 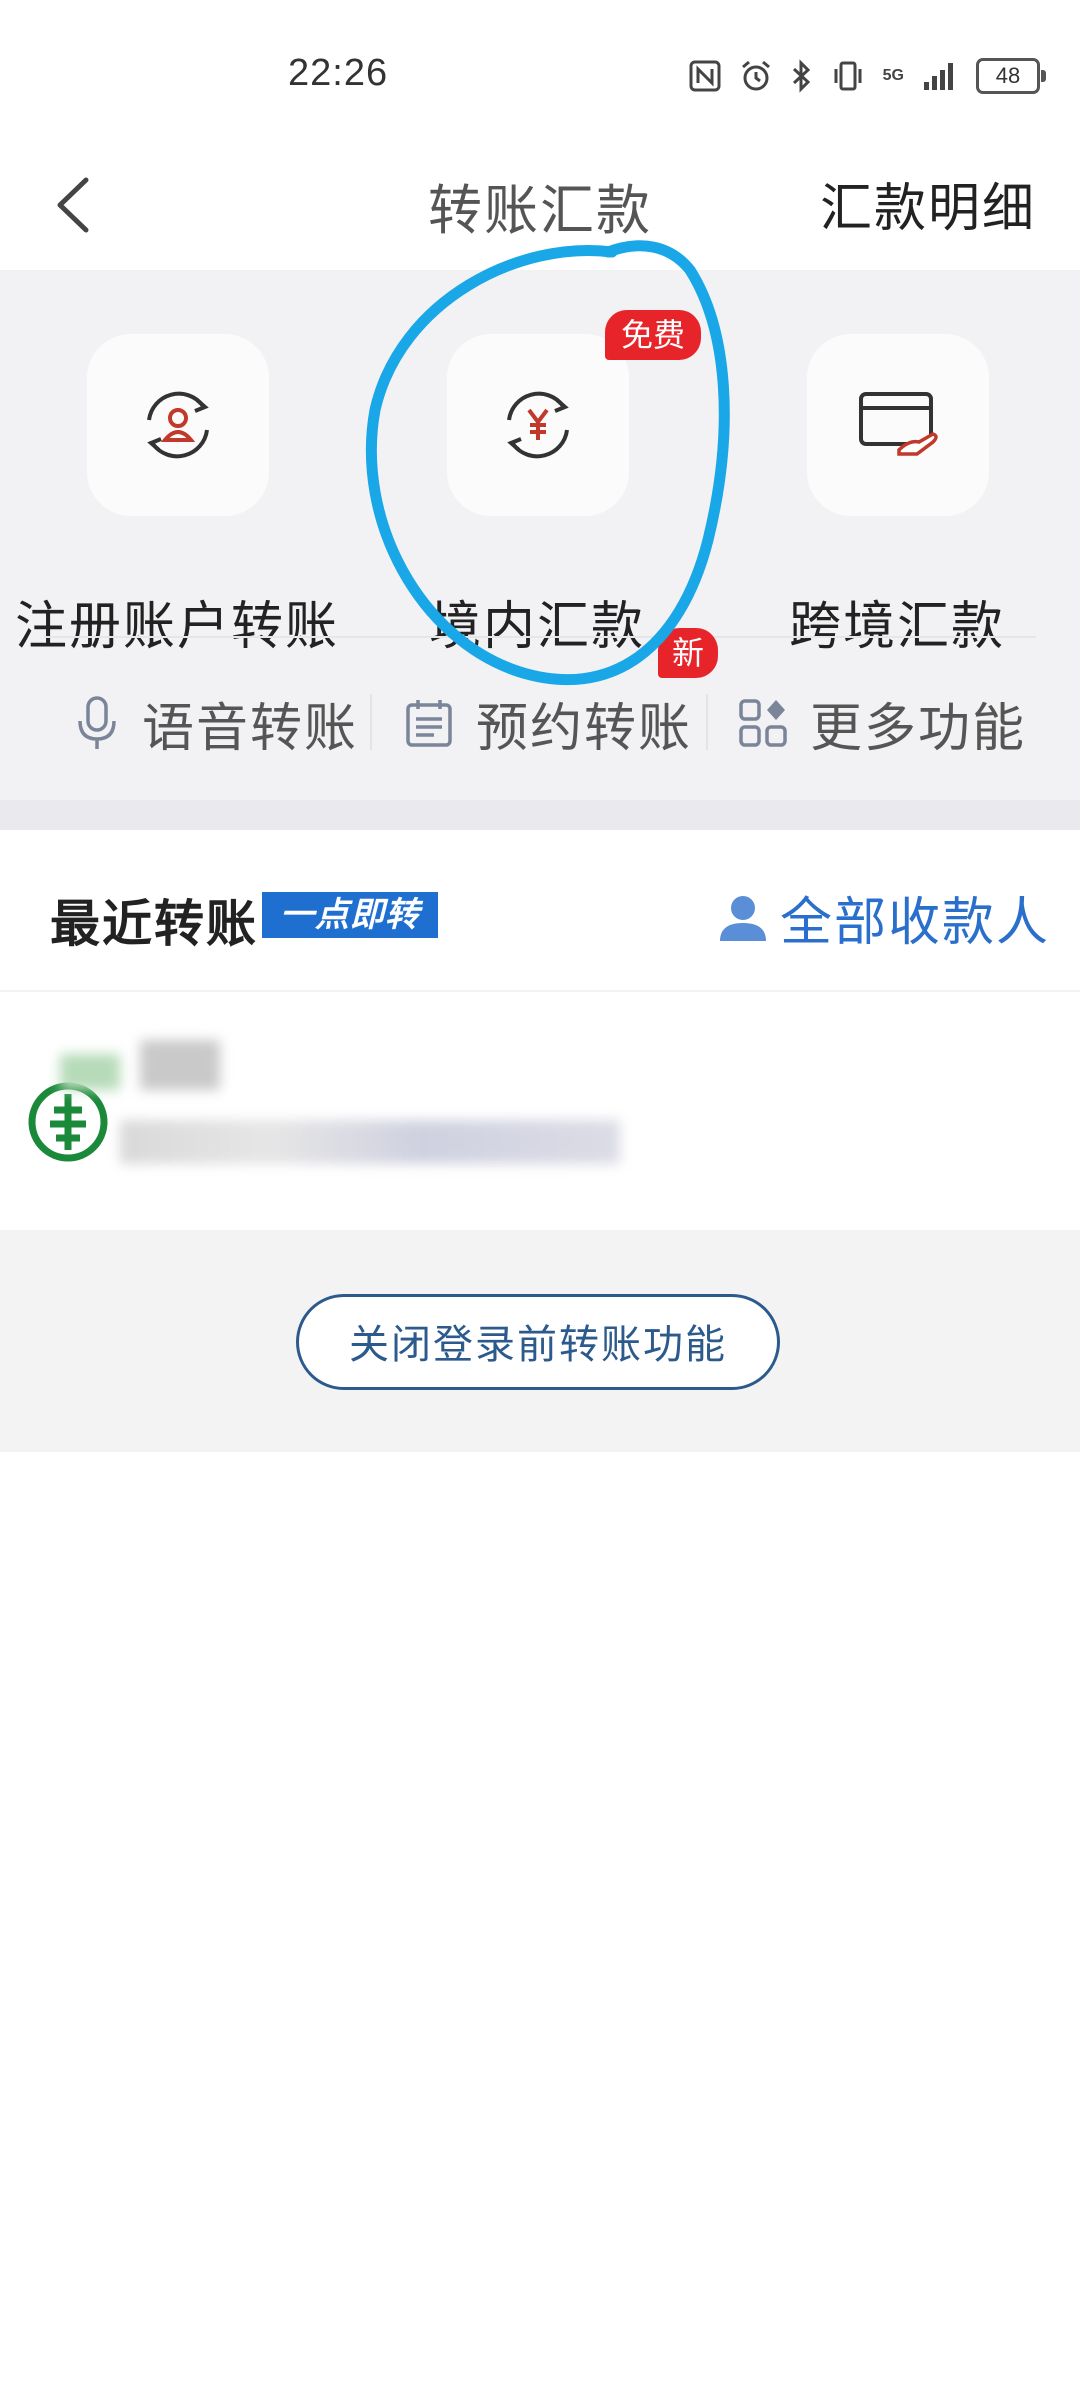 I want to click on alarm-icon, so click(x=755, y=75).